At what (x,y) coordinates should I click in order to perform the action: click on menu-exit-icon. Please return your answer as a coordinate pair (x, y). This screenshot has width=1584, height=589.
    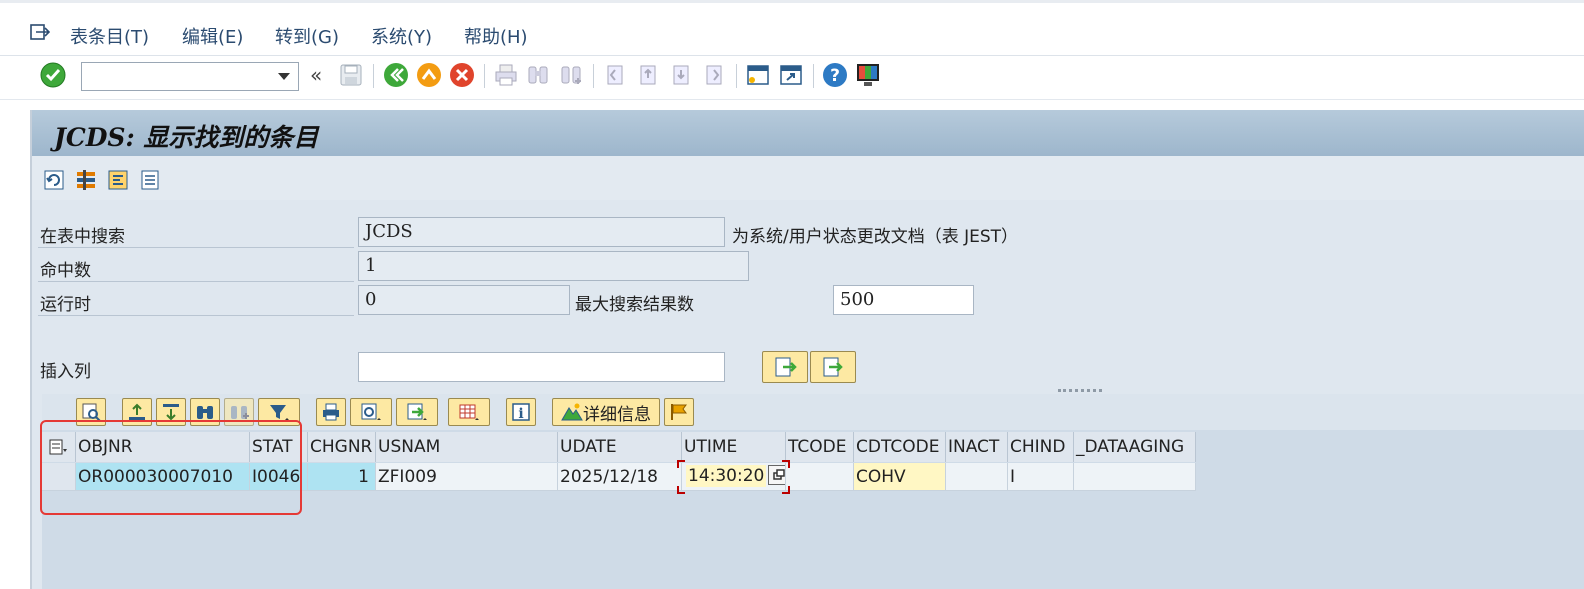
    Looking at the image, I should click on (40, 32).